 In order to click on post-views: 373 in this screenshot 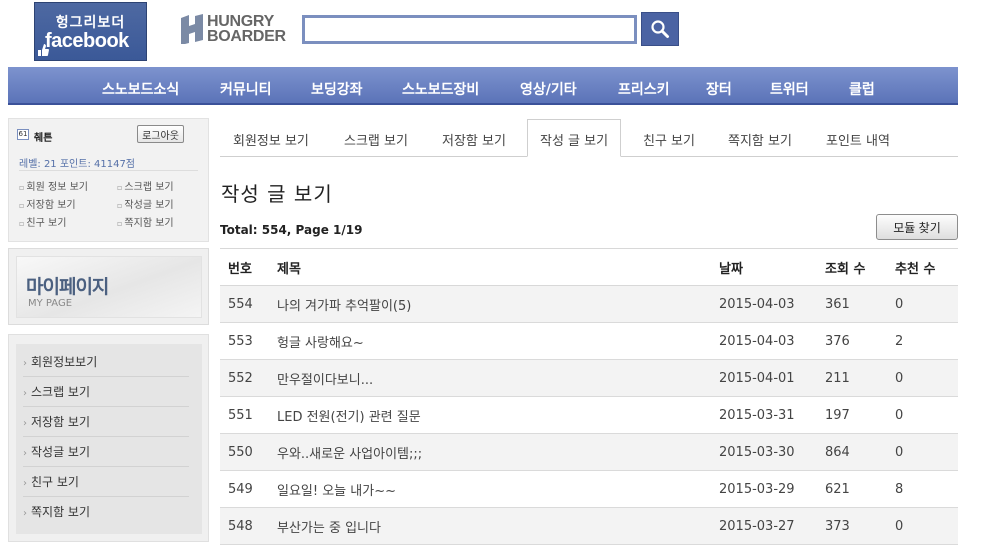, I will do `click(860, 526)`.